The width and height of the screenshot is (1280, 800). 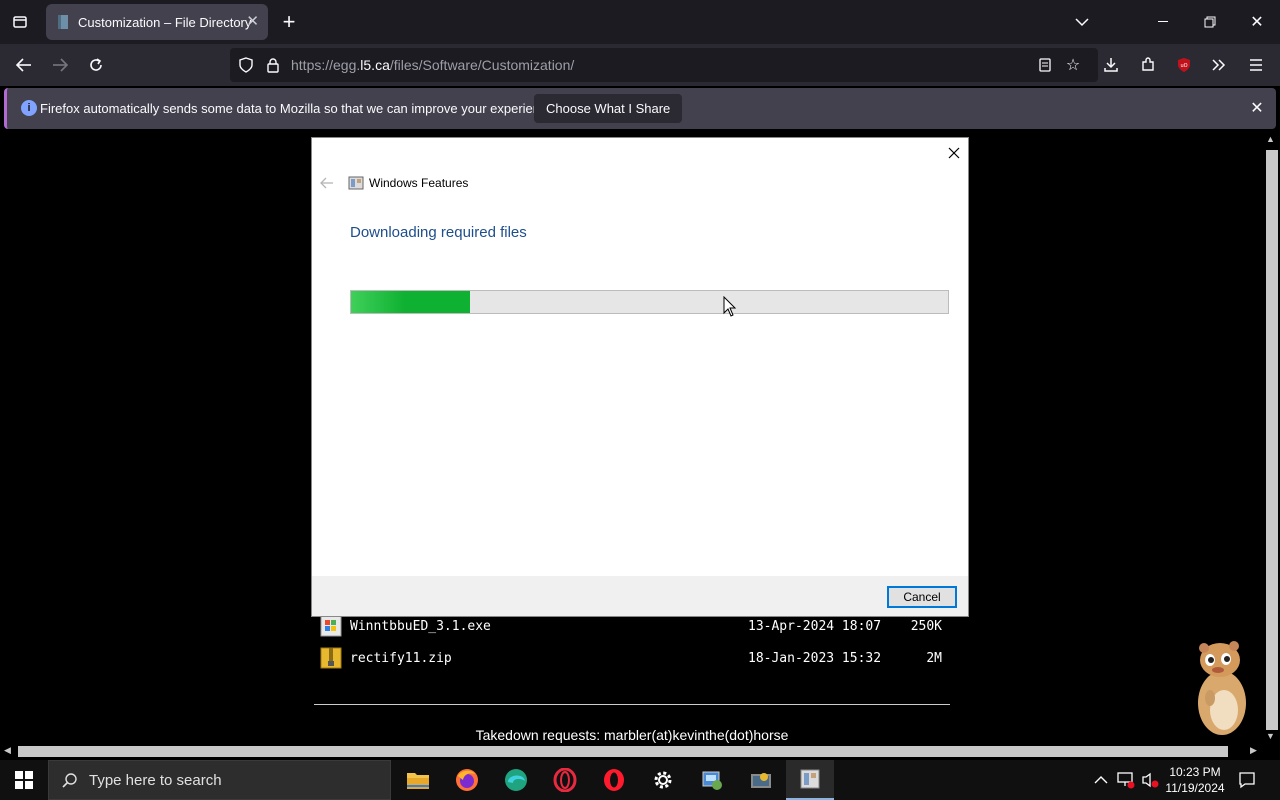 I want to click on list-all-tabs-icon, so click(x=1082, y=22).